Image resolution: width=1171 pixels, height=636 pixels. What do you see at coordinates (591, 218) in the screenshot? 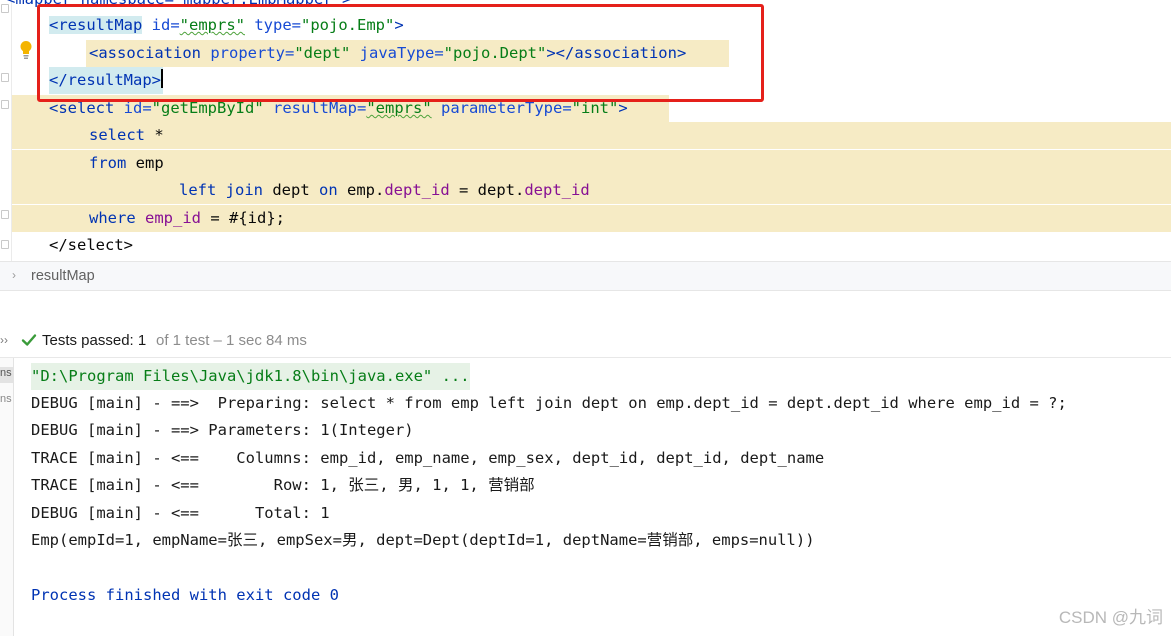
I see `code-line-where: where emp_id = #{id};` at bounding box center [591, 218].